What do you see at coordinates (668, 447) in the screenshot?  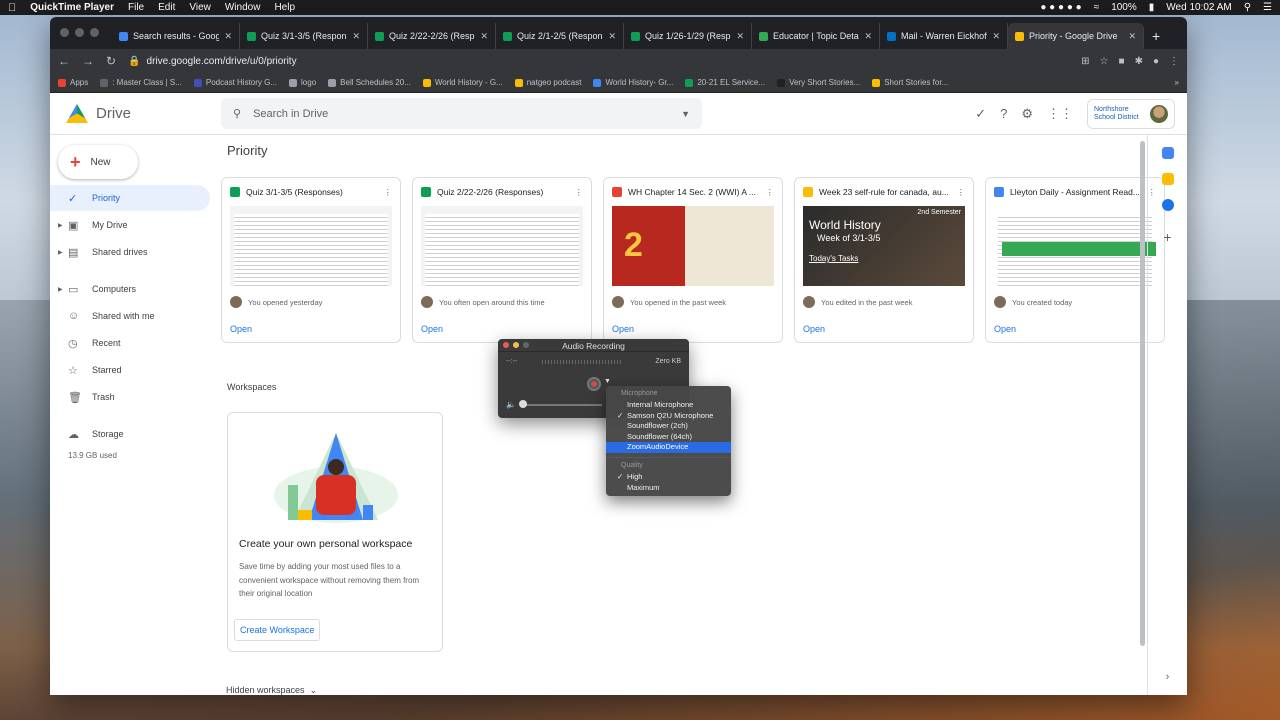 I see `microphone-option: ZoomAudioDevice` at bounding box center [668, 447].